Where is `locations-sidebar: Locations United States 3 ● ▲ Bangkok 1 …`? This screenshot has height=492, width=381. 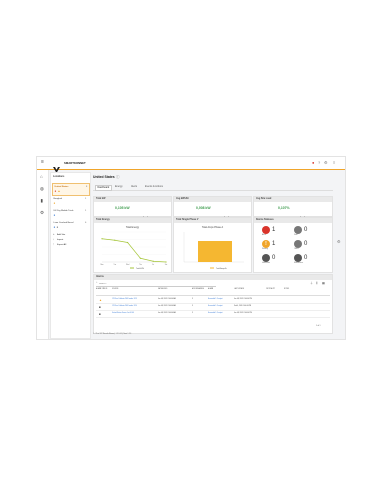 locations-sidebar: Locations United States 3 ● ▲ Bangkok 1 … is located at coordinates (70, 255).